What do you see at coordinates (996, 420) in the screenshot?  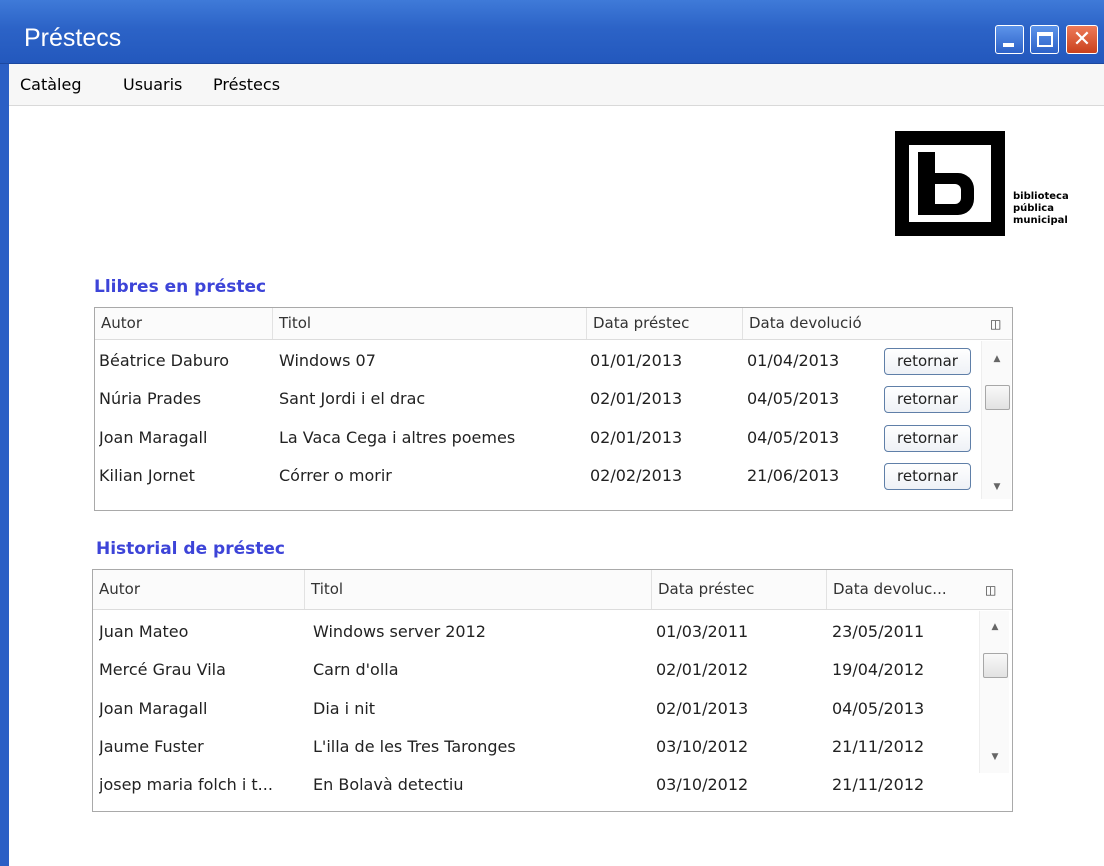 I see `loans-scrollbar: ▲ ▼` at bounding box center [996, 420].